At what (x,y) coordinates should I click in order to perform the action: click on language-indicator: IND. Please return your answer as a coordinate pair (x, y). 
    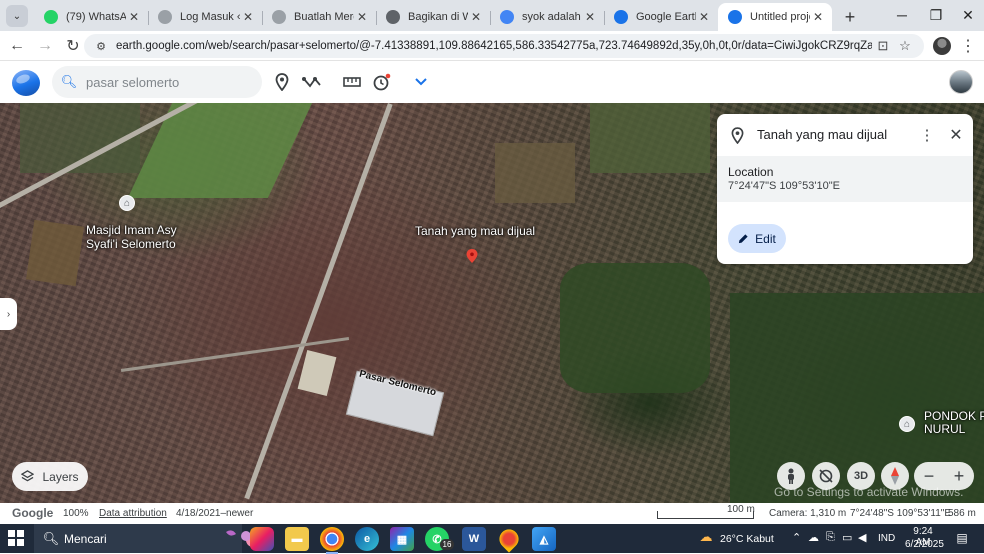
    Looking at the image, I should click on (886, 538).